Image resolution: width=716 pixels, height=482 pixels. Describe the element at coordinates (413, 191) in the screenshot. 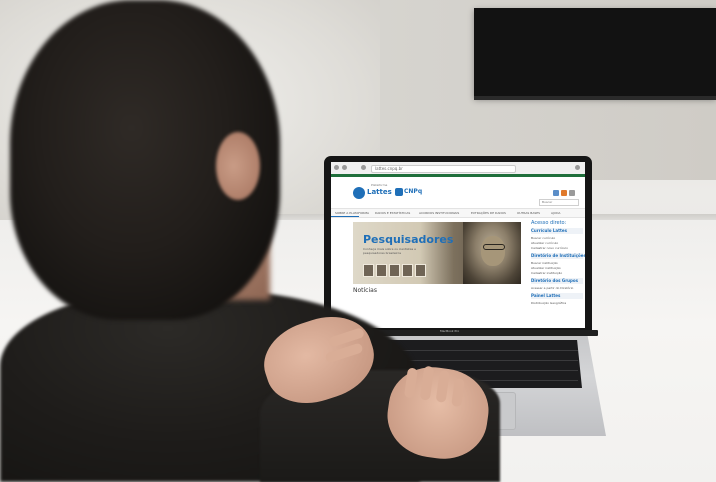

I see `cnpq-logo-text: CNPq` at that location.